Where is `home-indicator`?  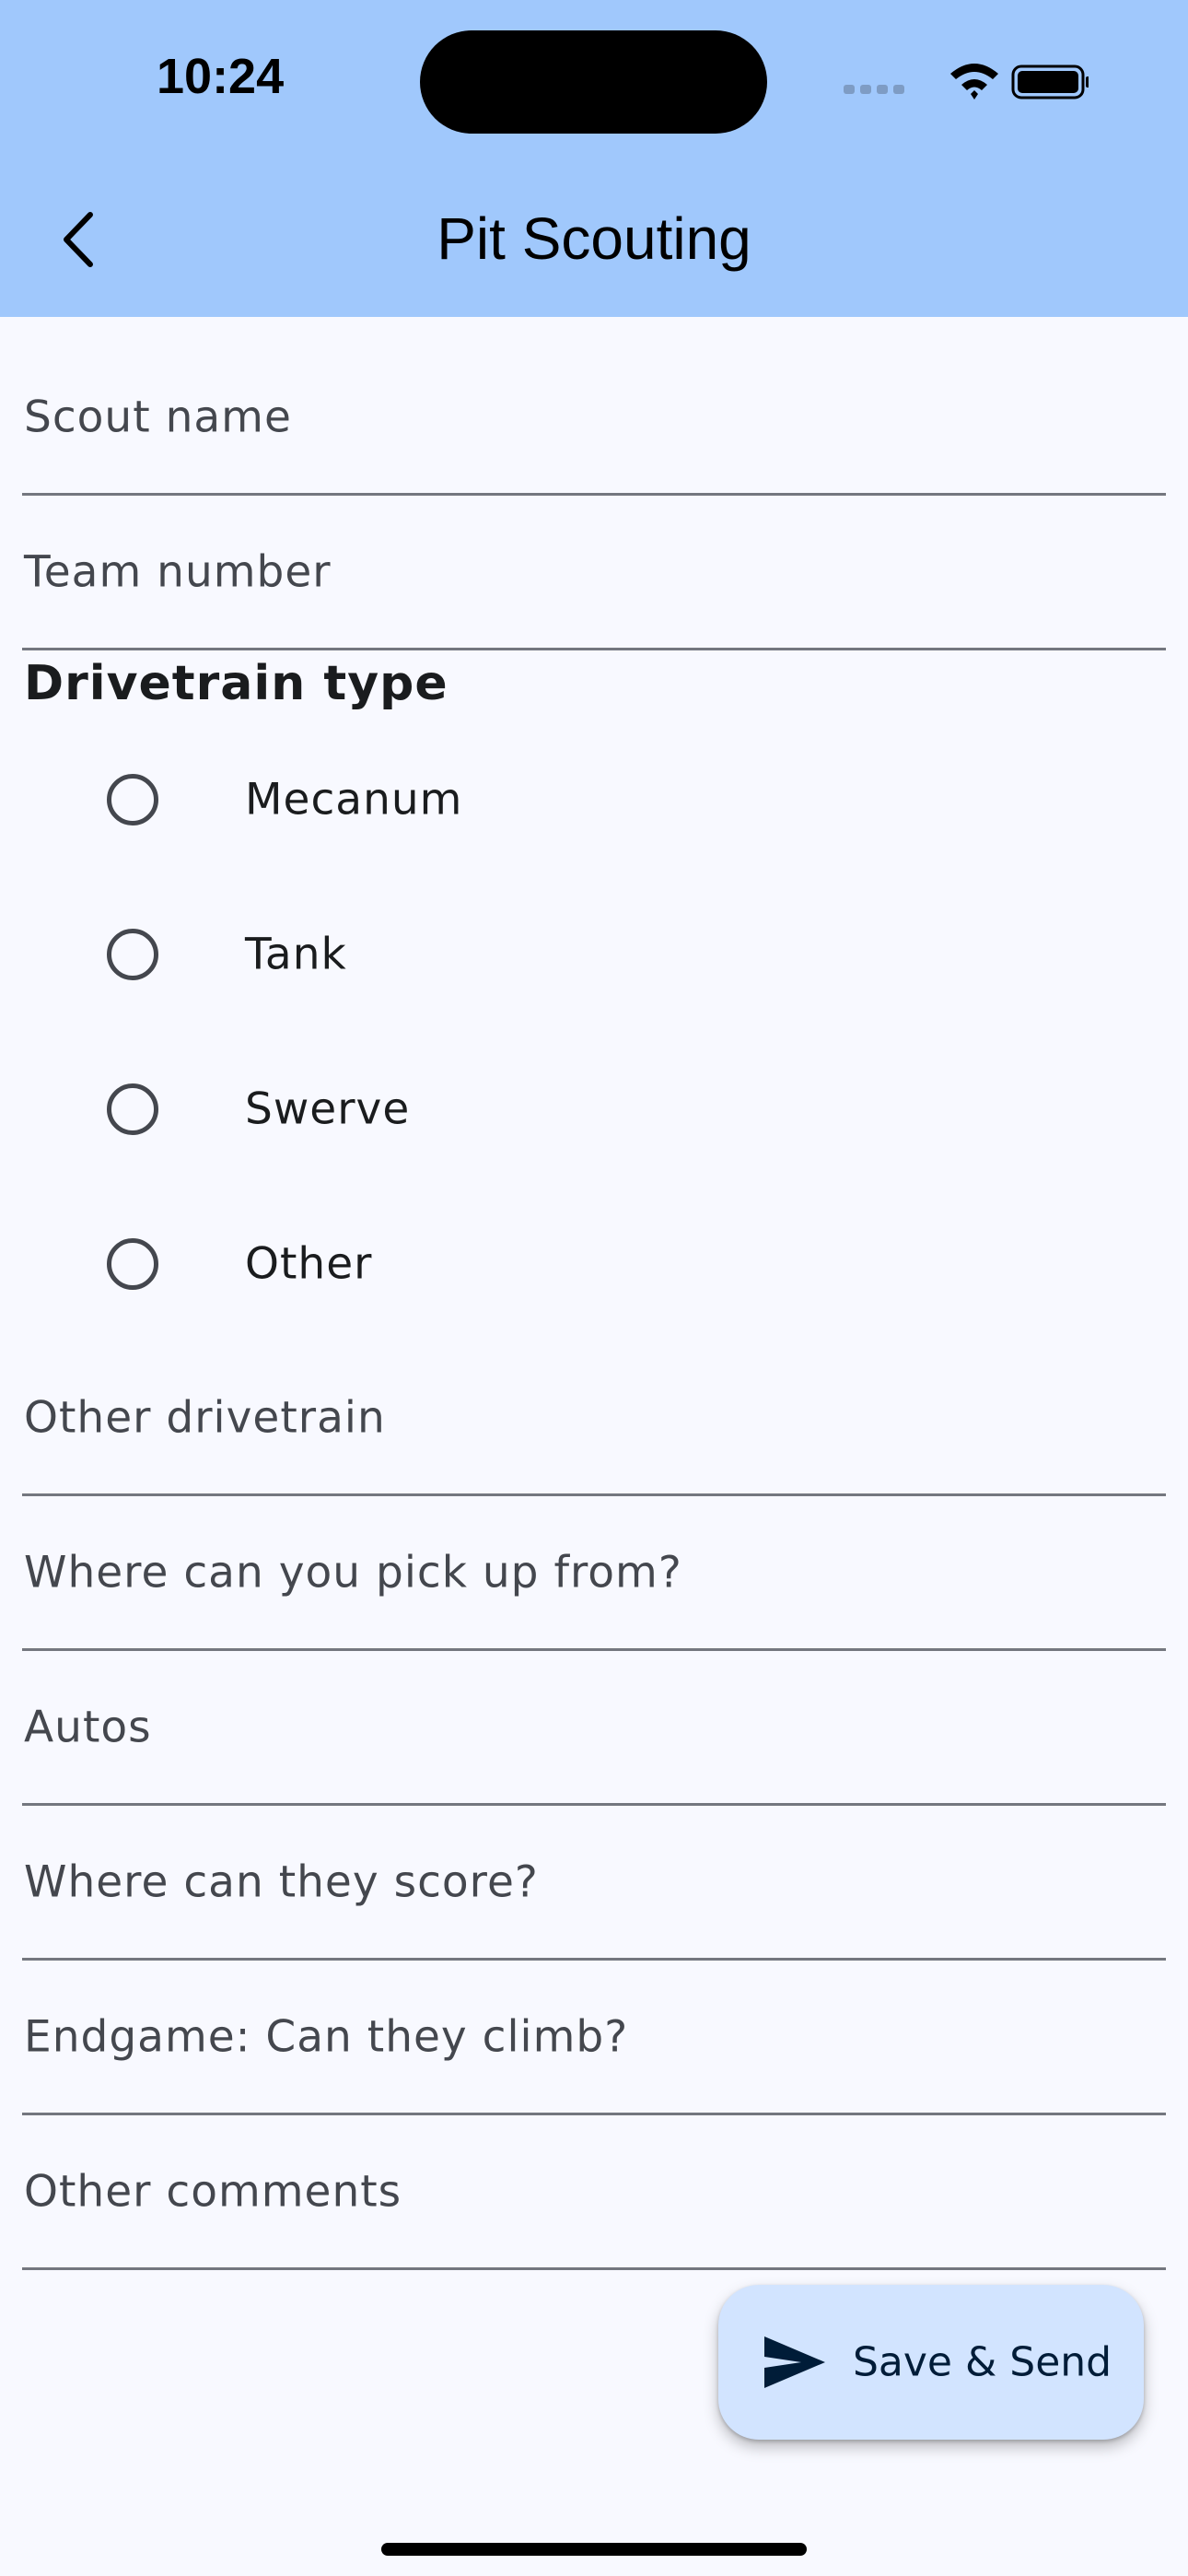 home-indicator is located at coordinates (594, 2549).